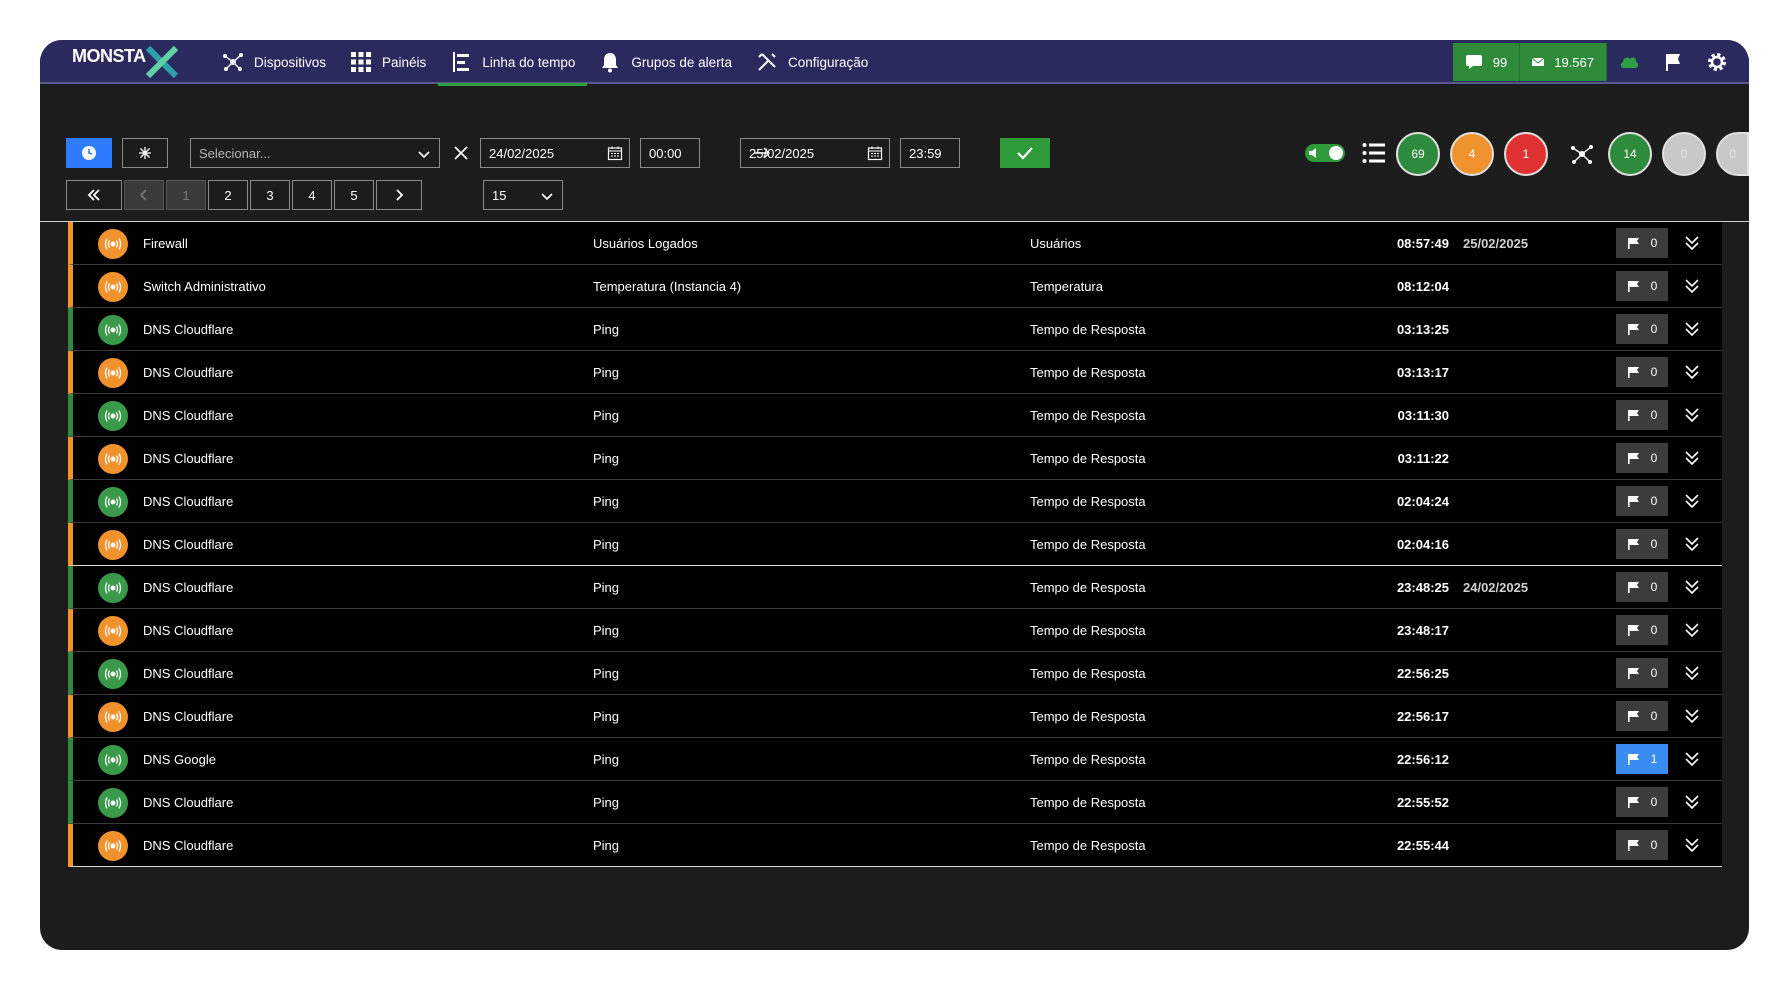 The image size is (1782, 987). Describe the element at coordinates (89, 153) in the screenshot. I see `time-mode-button` at that location.